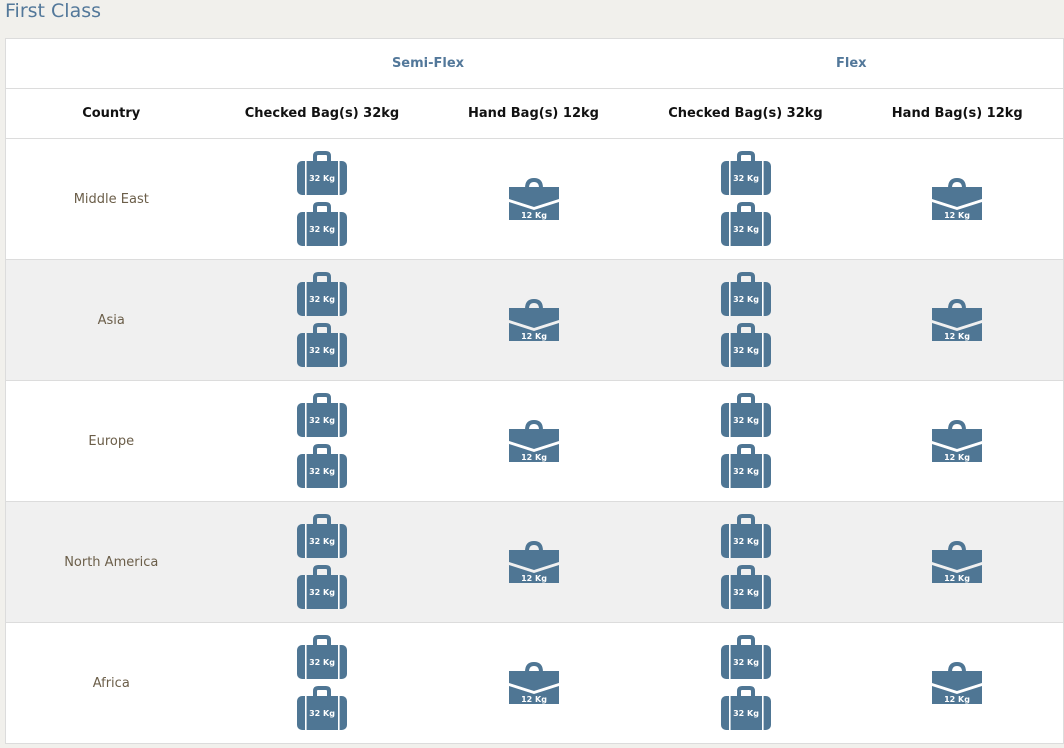  Describe the element at coordinates (111, 113) in the screenshot. I see `column-header-country: Country` at that location.